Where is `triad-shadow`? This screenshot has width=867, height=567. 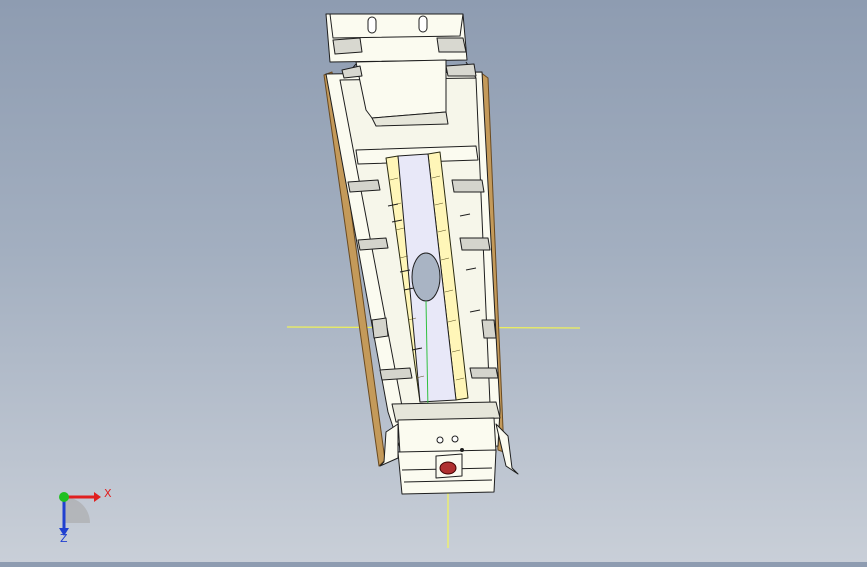
triad-shadow is located at coordinates (77, 510).